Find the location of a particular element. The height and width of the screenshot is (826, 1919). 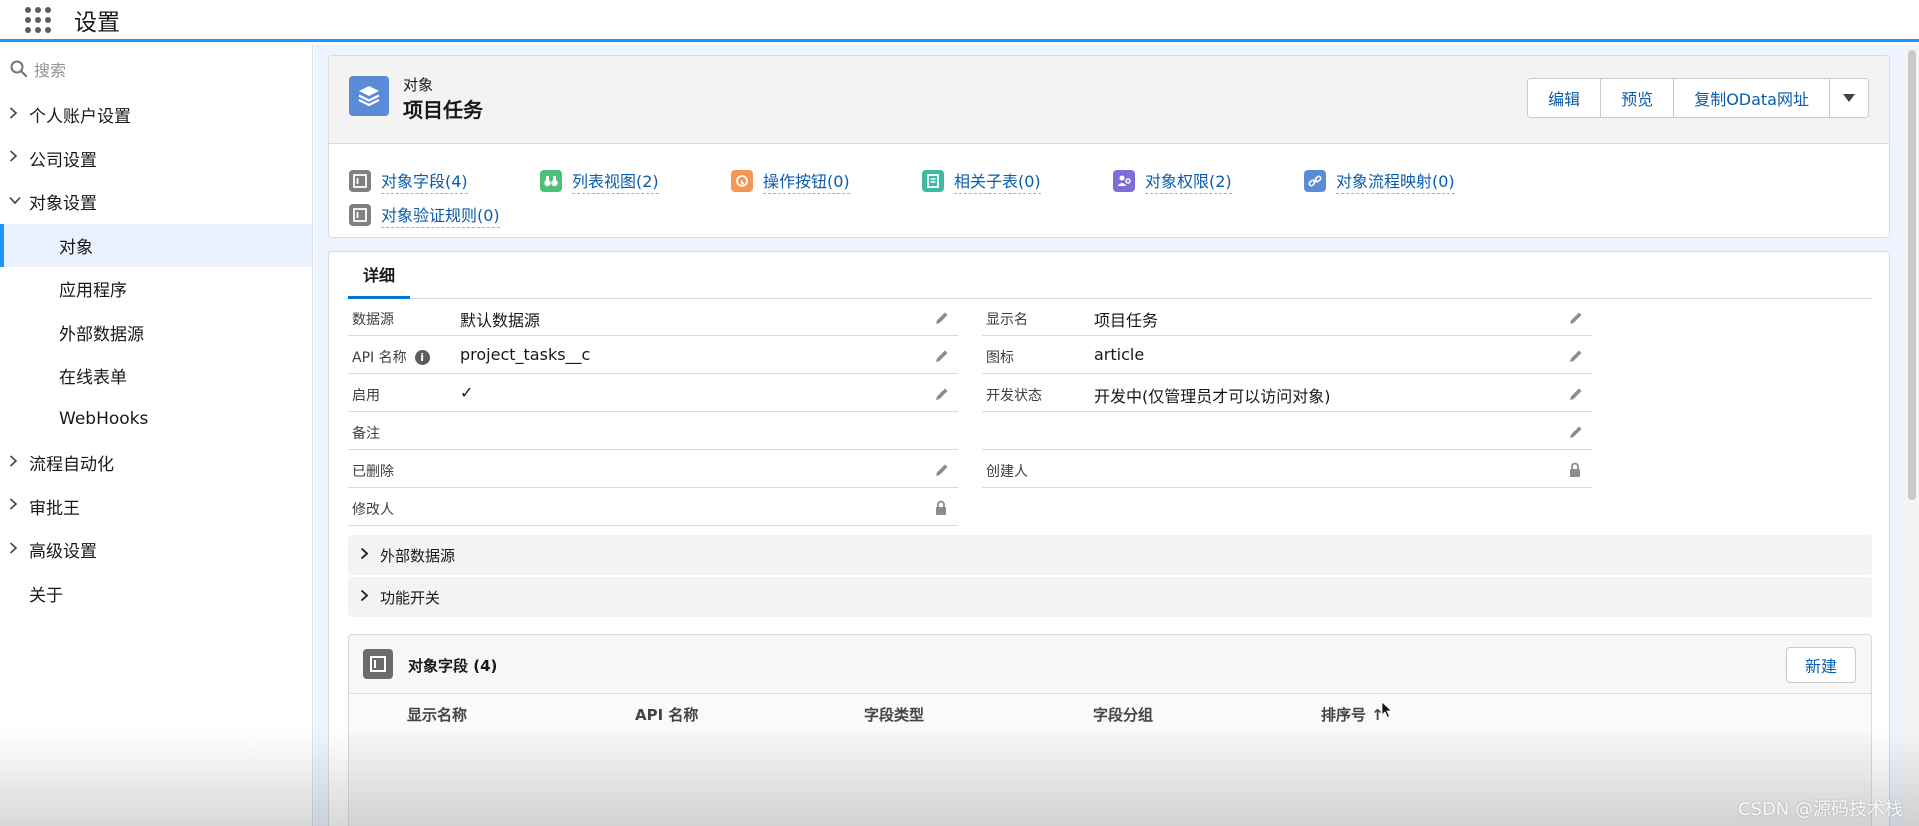

sidebar-item: 关于 is located at coordinates (156, 594).